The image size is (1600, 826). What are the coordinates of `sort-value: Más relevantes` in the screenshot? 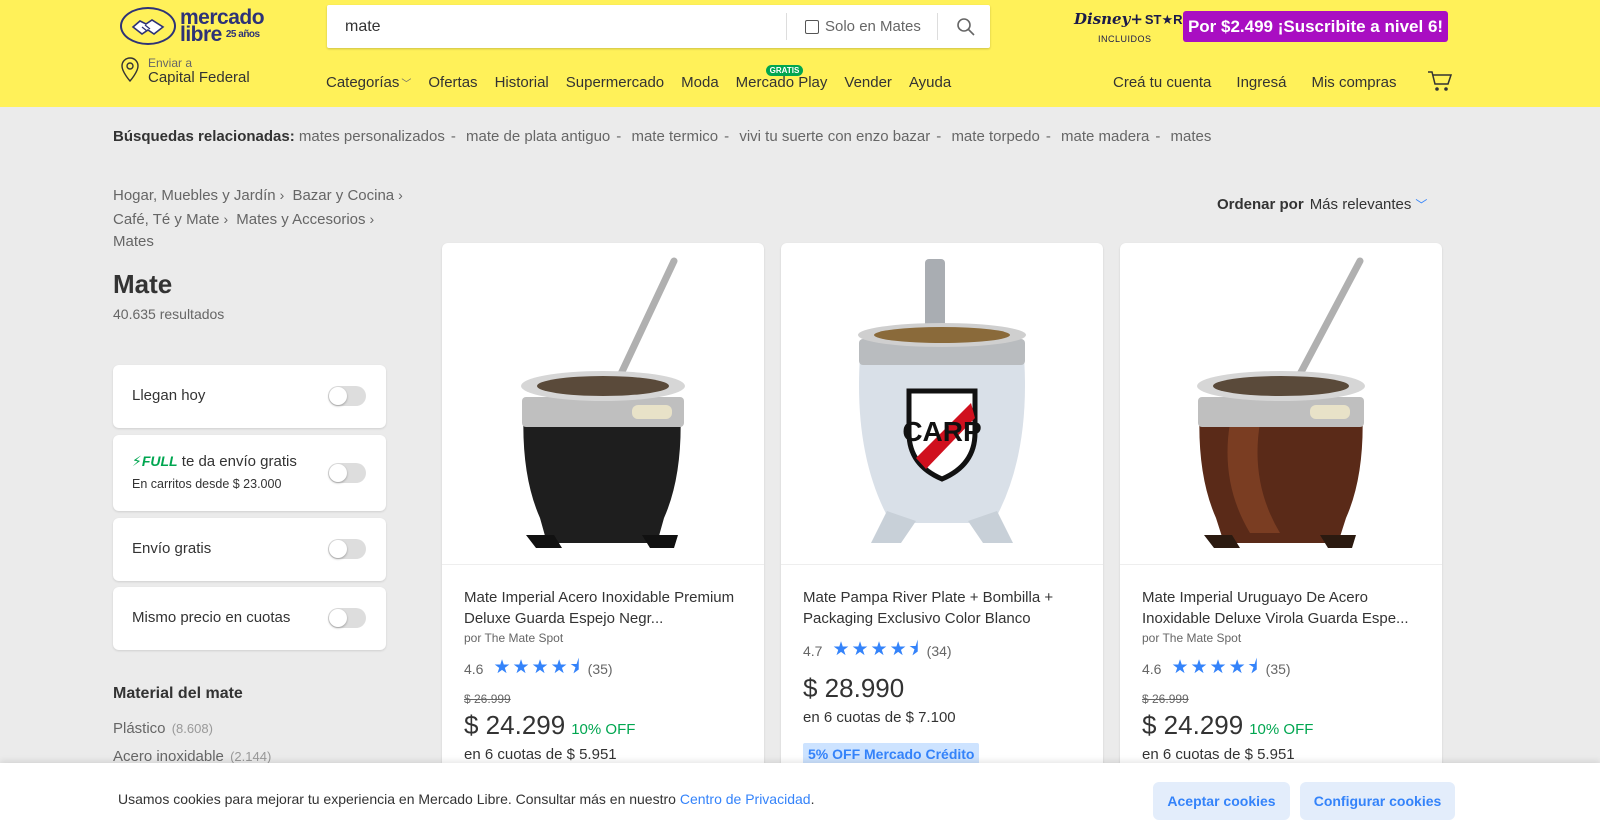 It's located at (1360, 204).